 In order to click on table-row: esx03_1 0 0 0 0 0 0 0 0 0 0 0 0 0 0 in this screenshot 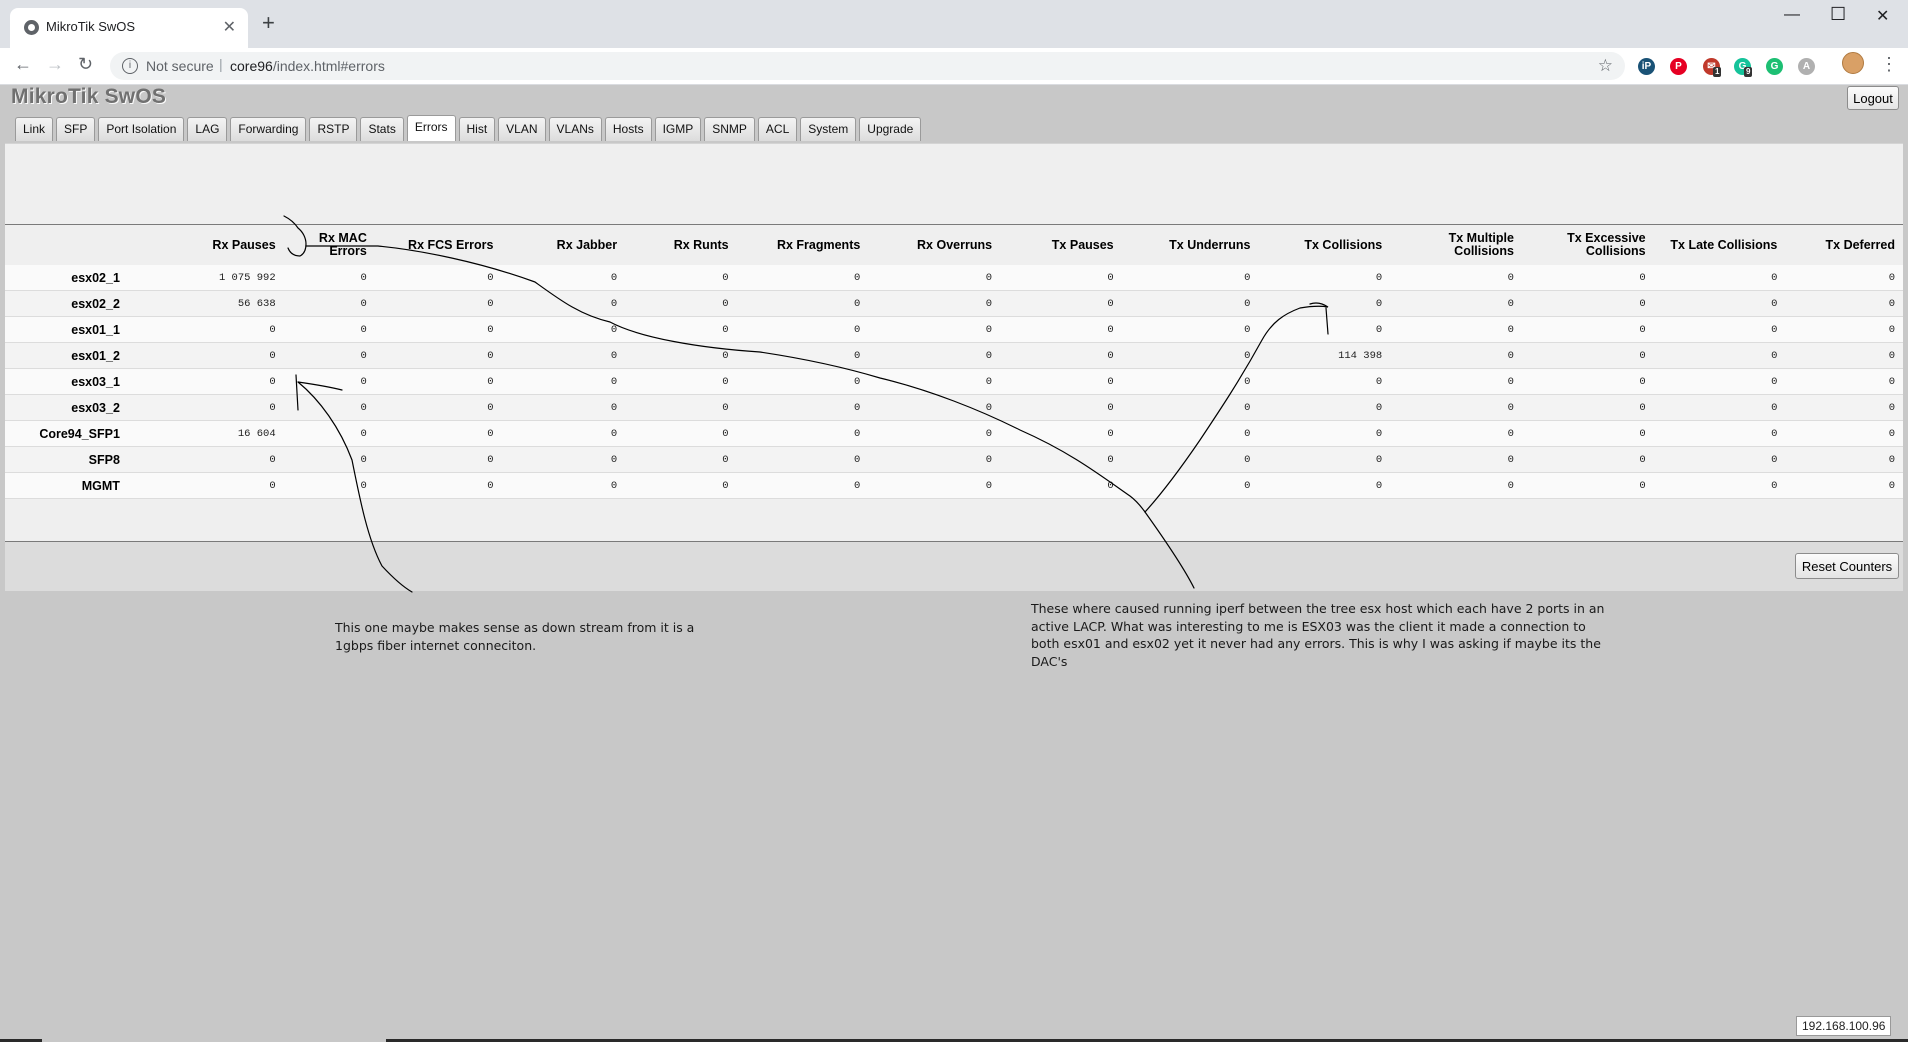, I will do `click(954, 381)`.